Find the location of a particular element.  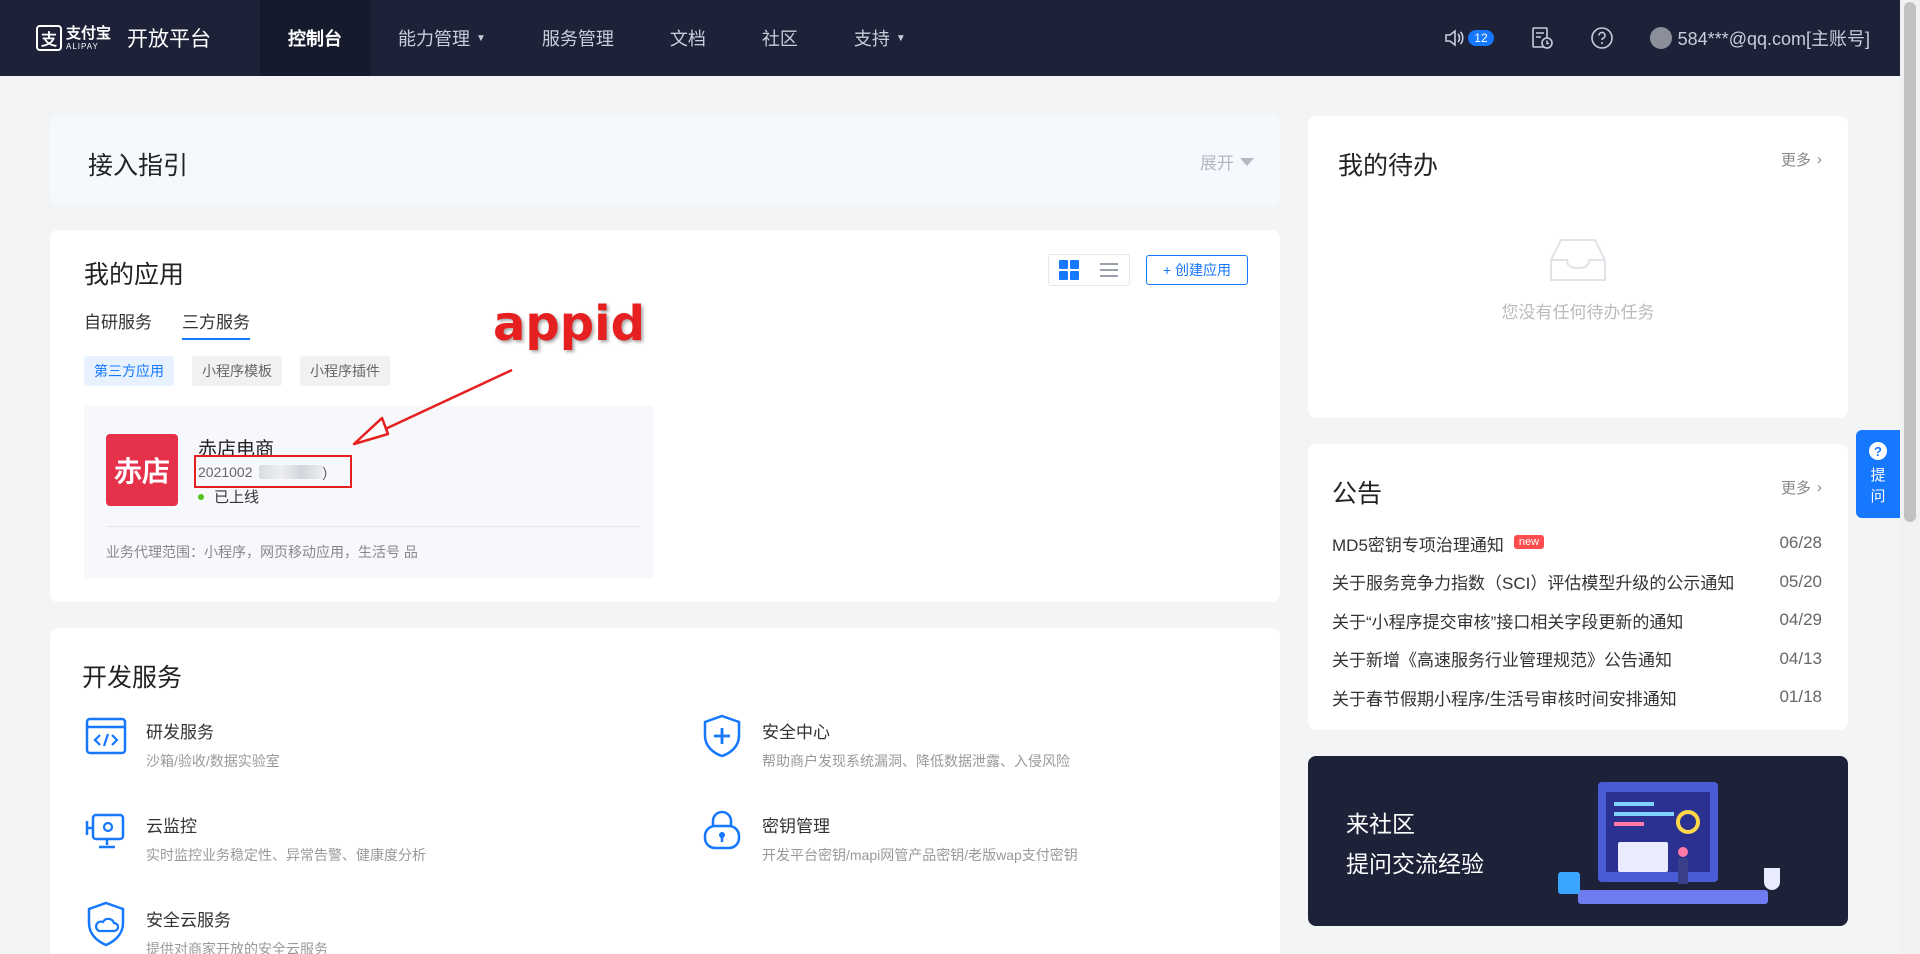

service-name: 安全云服务 is located at coordinates (188, 920).